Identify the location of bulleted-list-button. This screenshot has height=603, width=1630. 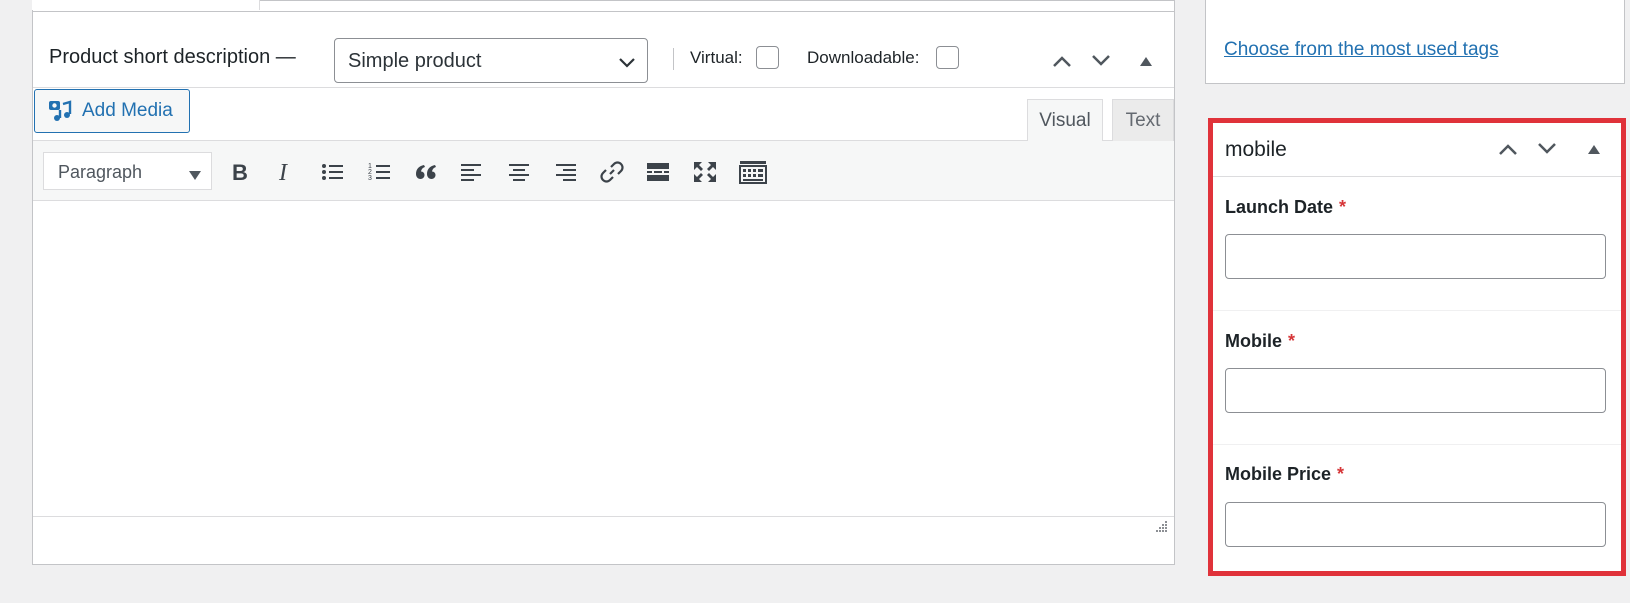
(332, 172).